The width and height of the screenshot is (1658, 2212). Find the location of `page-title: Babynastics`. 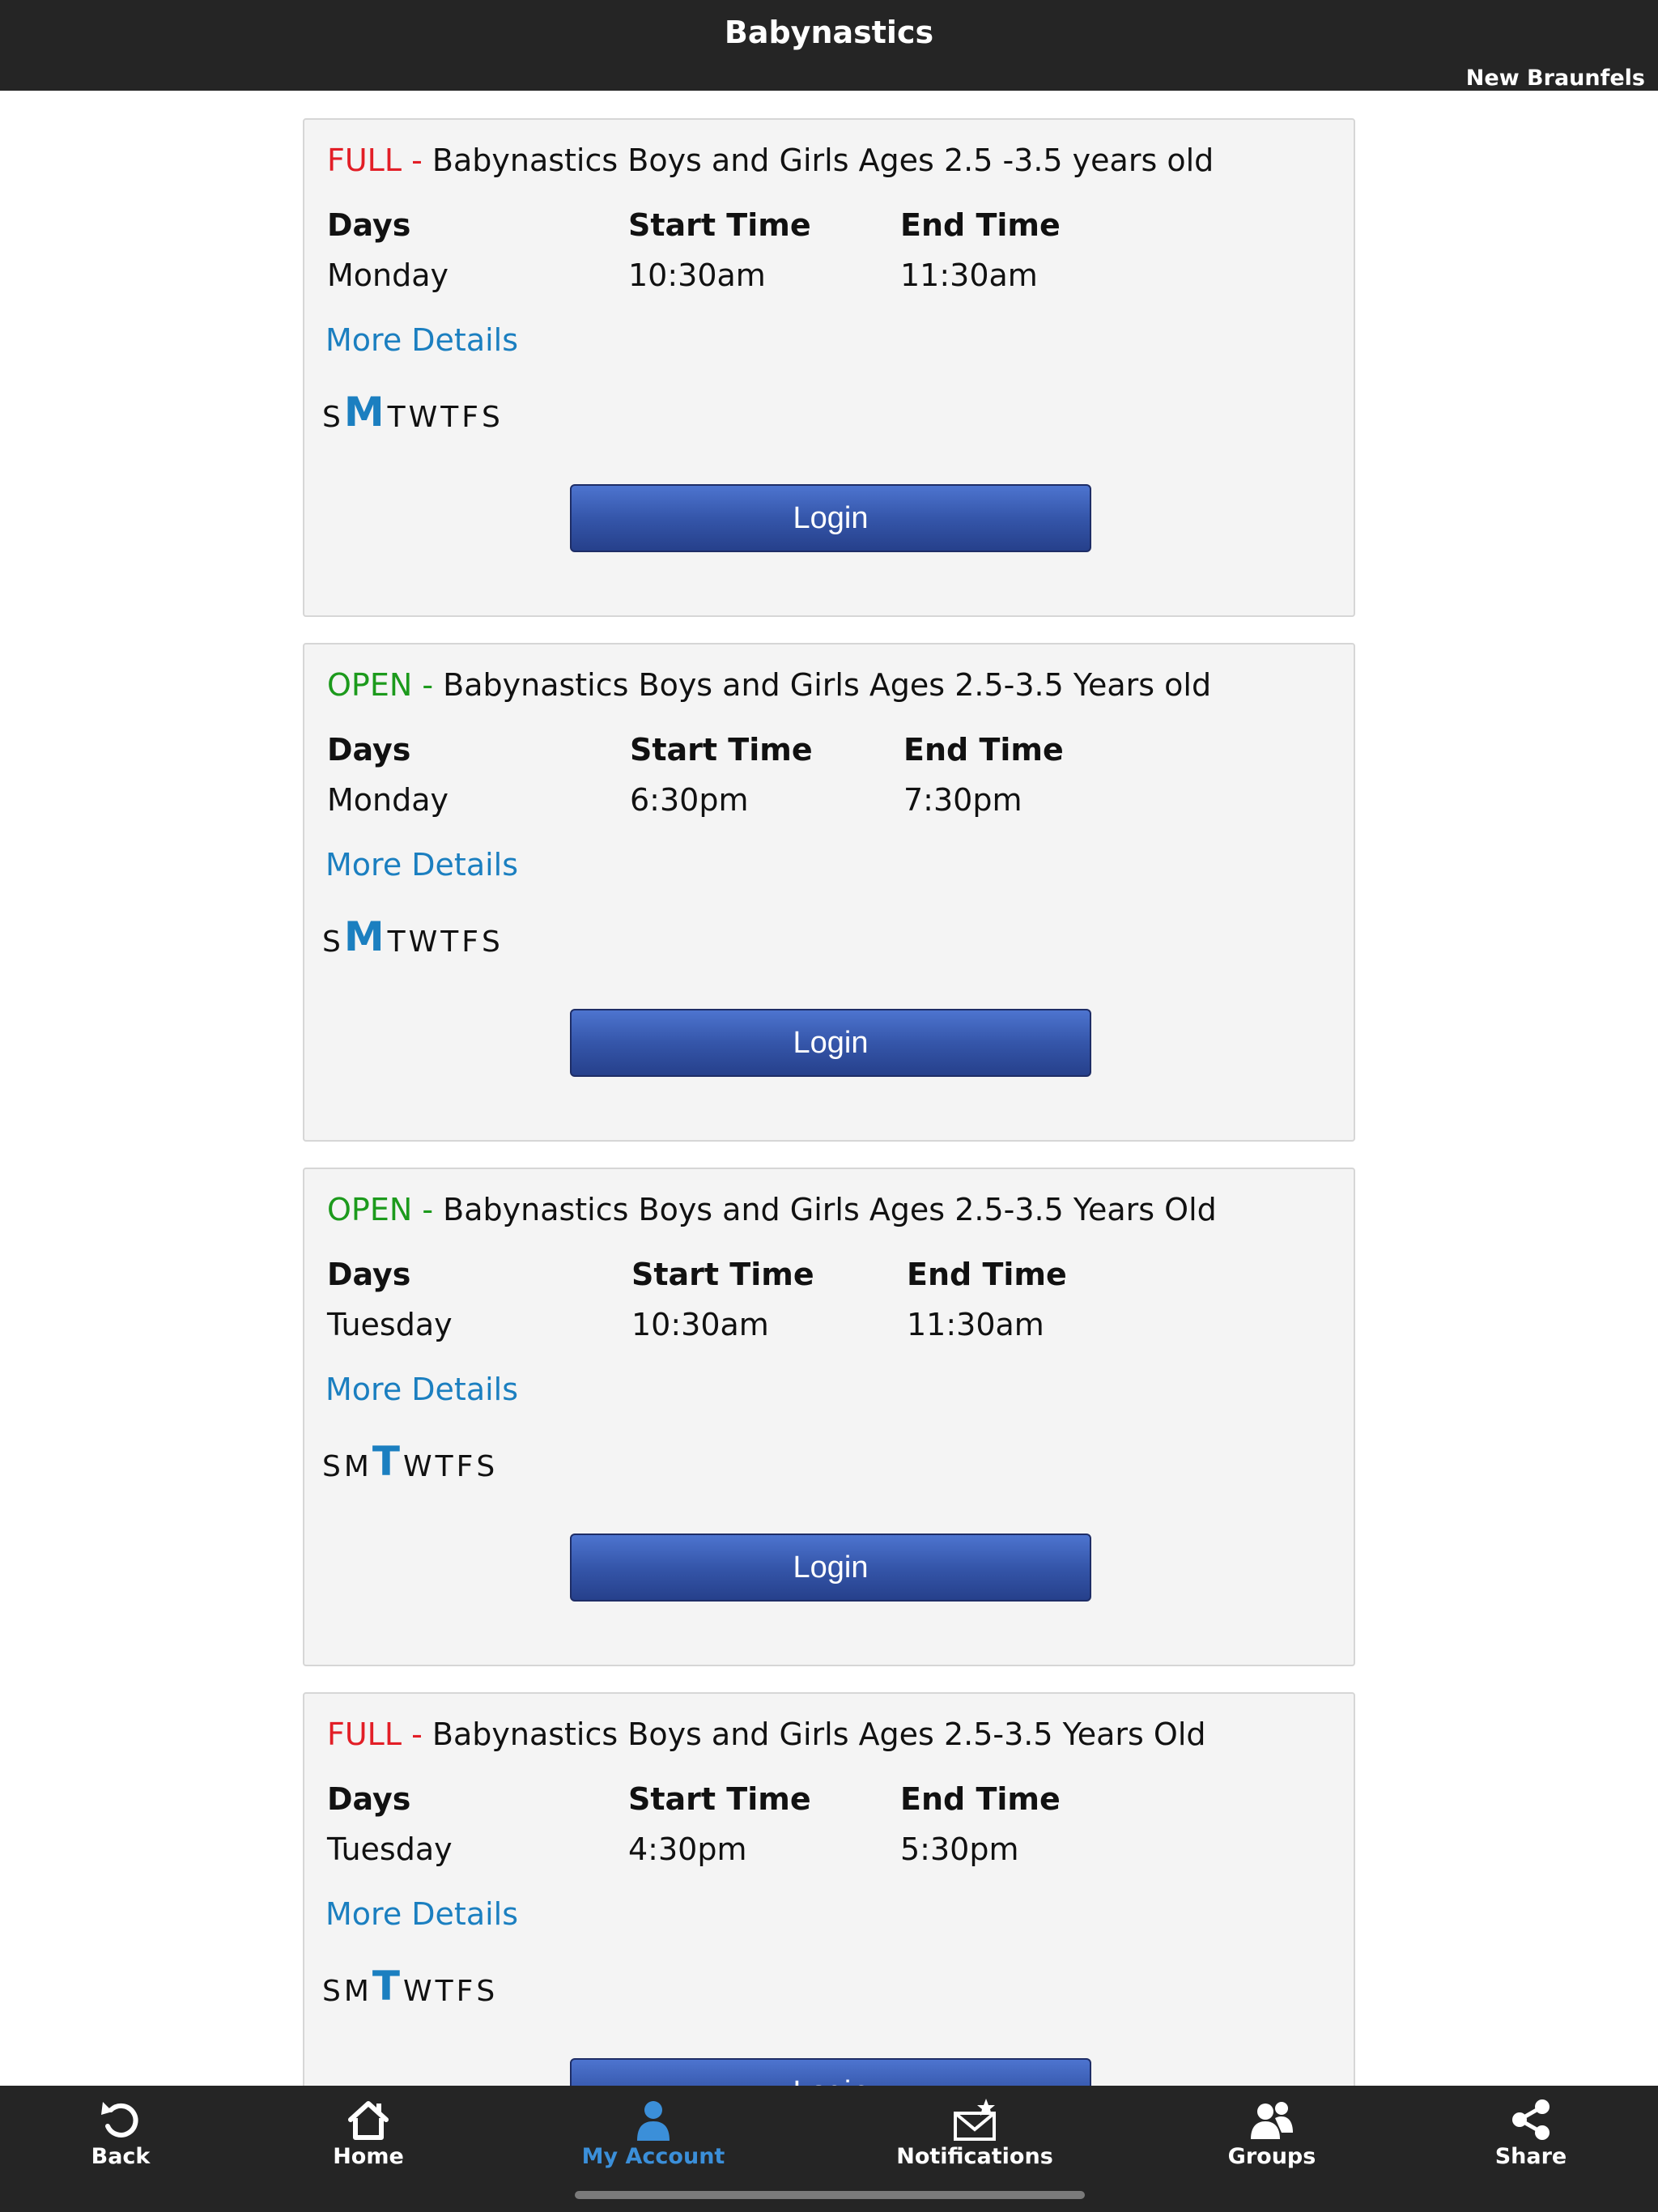

page-title: Babynastics is located at coordinates (829, 32).